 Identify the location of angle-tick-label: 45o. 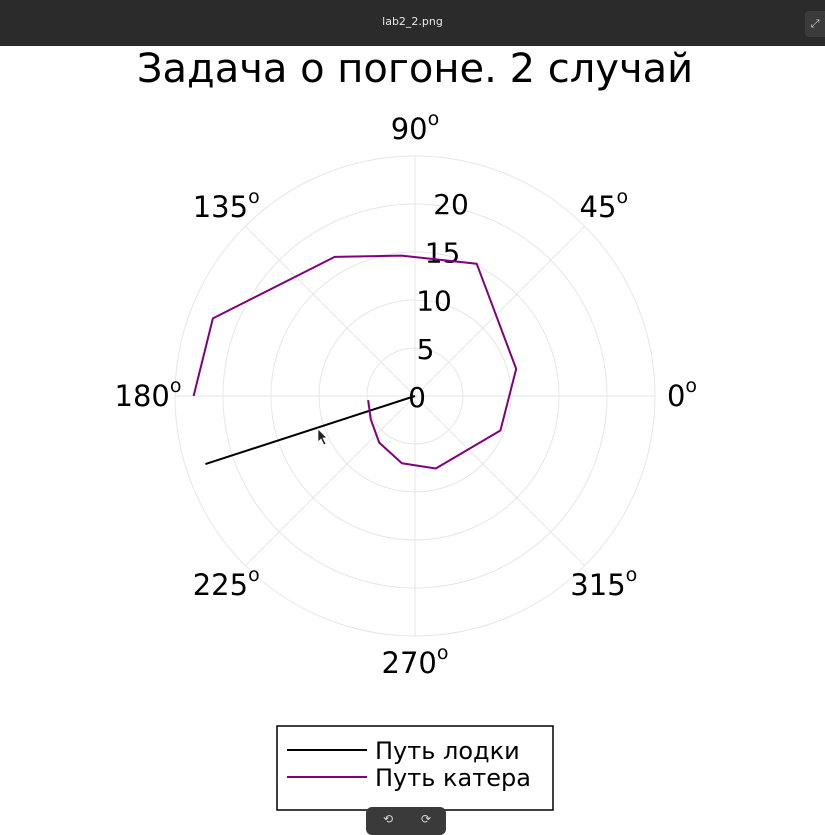
(604, 205).